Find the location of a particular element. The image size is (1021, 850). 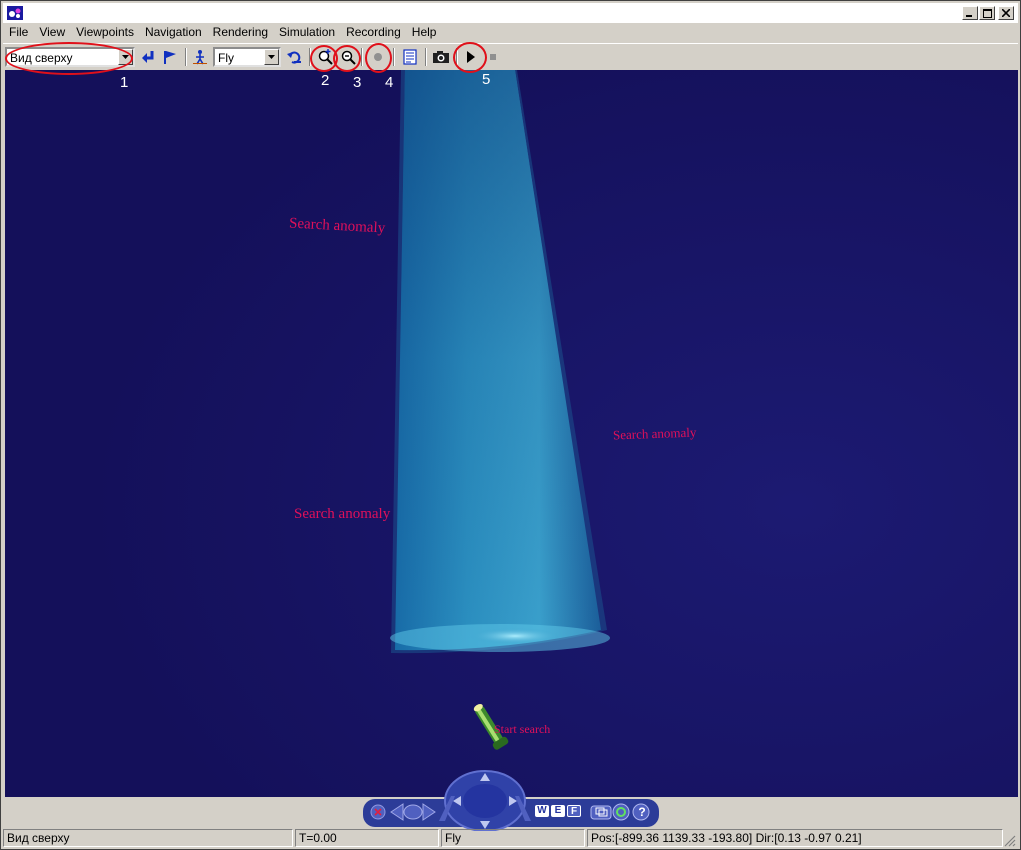

play-button is located at coordinates (471, 57).